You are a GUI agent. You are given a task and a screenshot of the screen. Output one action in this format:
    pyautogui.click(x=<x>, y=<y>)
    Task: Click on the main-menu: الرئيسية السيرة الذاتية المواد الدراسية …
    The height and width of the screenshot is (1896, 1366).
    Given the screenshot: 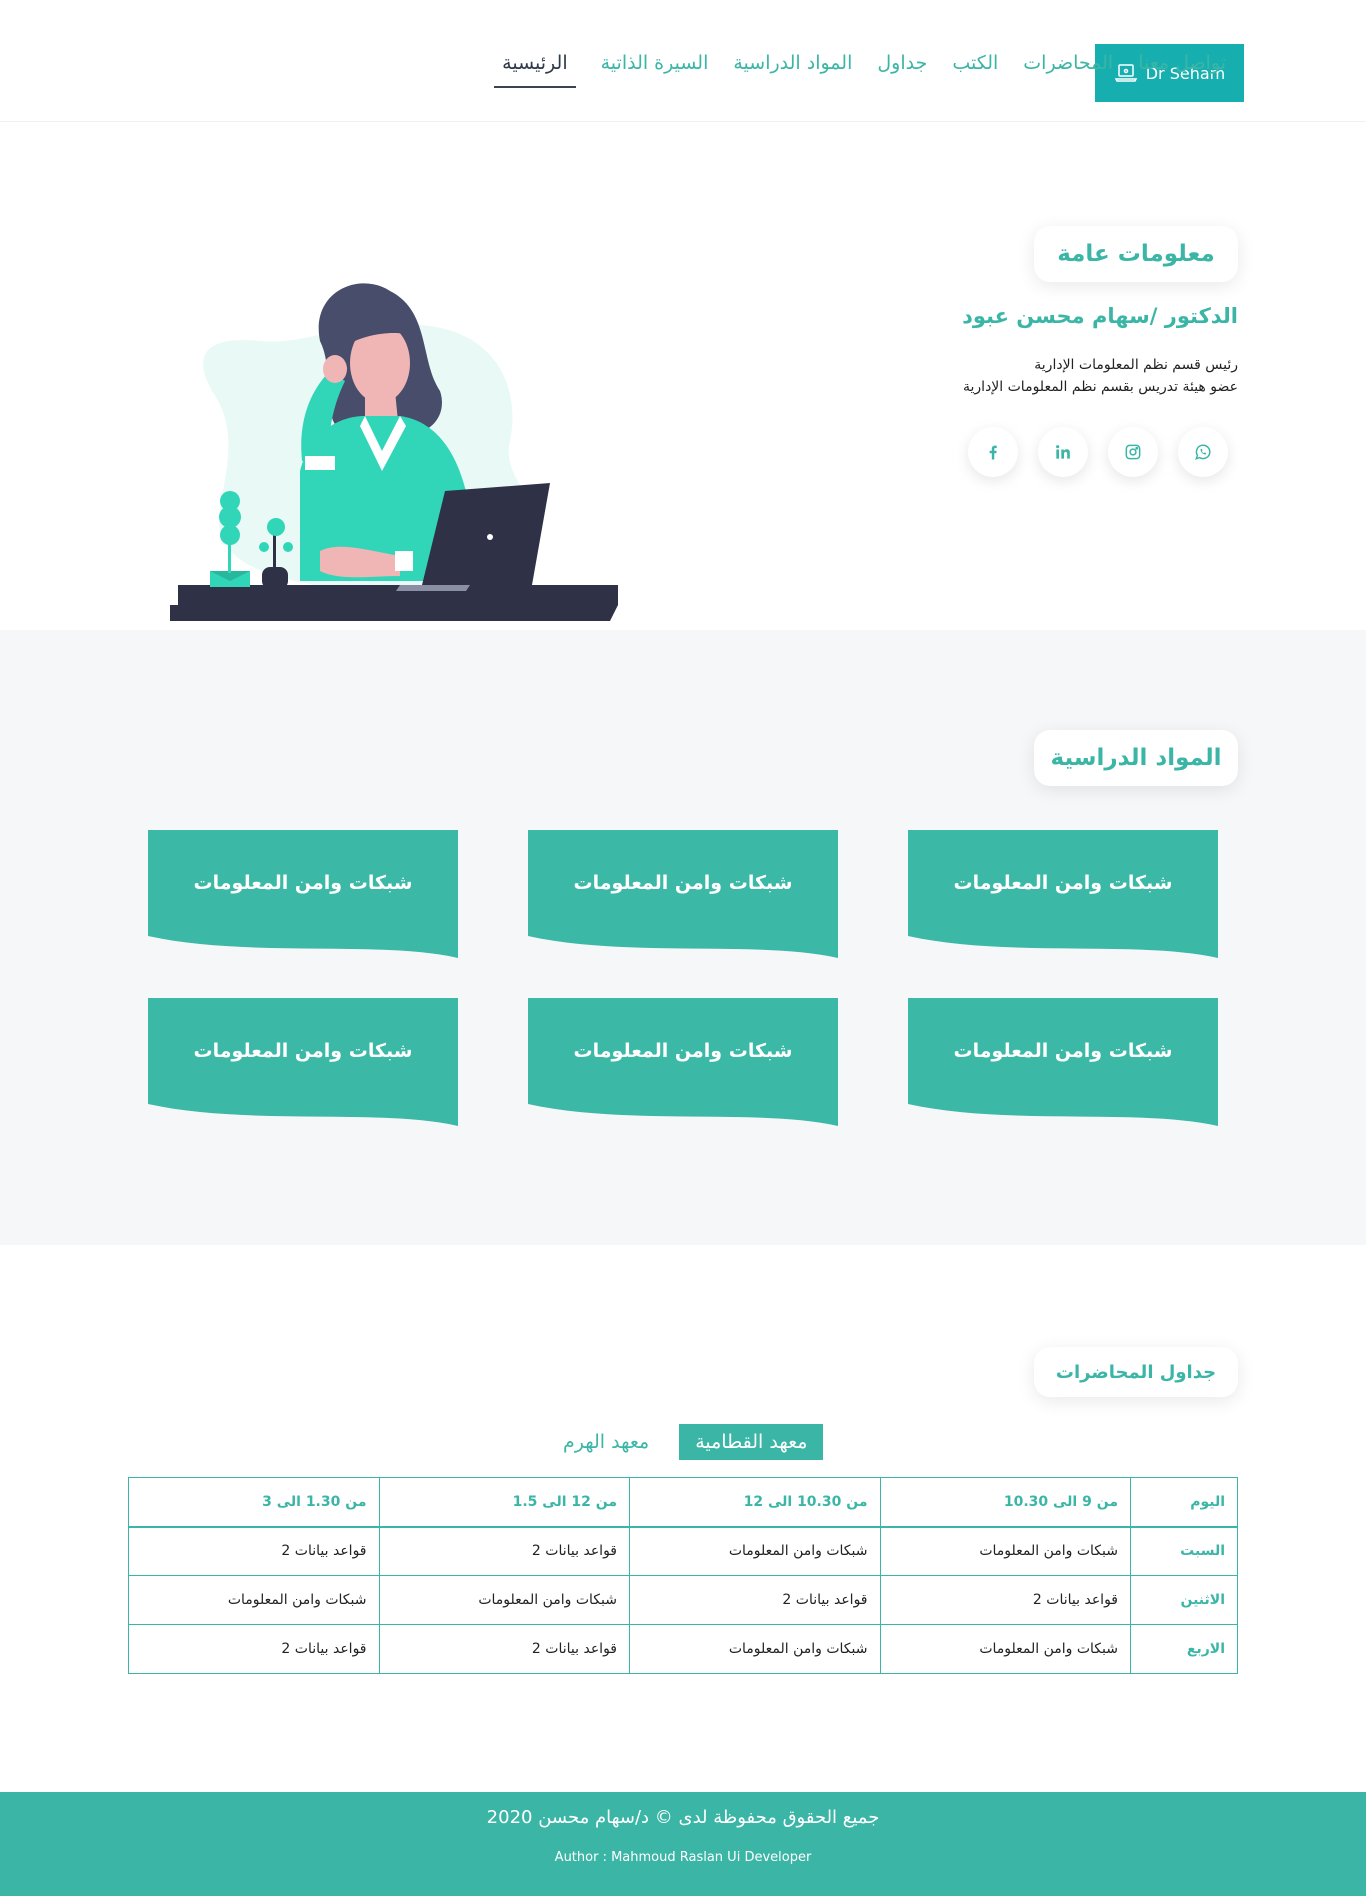 What is the action you would take?
    pyautogui.click(x=860, y=70)
    